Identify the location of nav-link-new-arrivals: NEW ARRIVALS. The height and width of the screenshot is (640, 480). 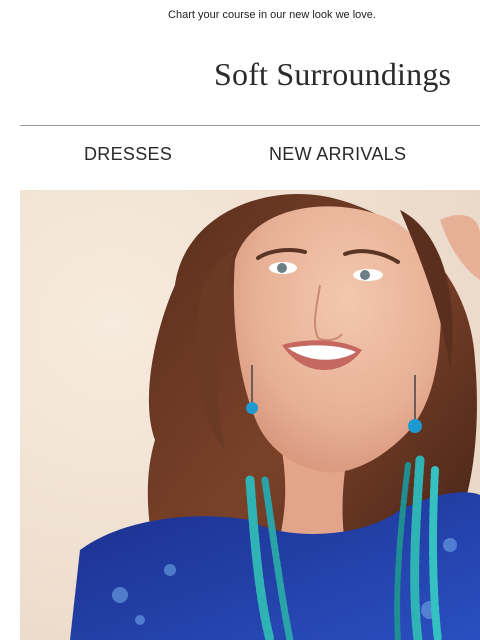
(337, 154).